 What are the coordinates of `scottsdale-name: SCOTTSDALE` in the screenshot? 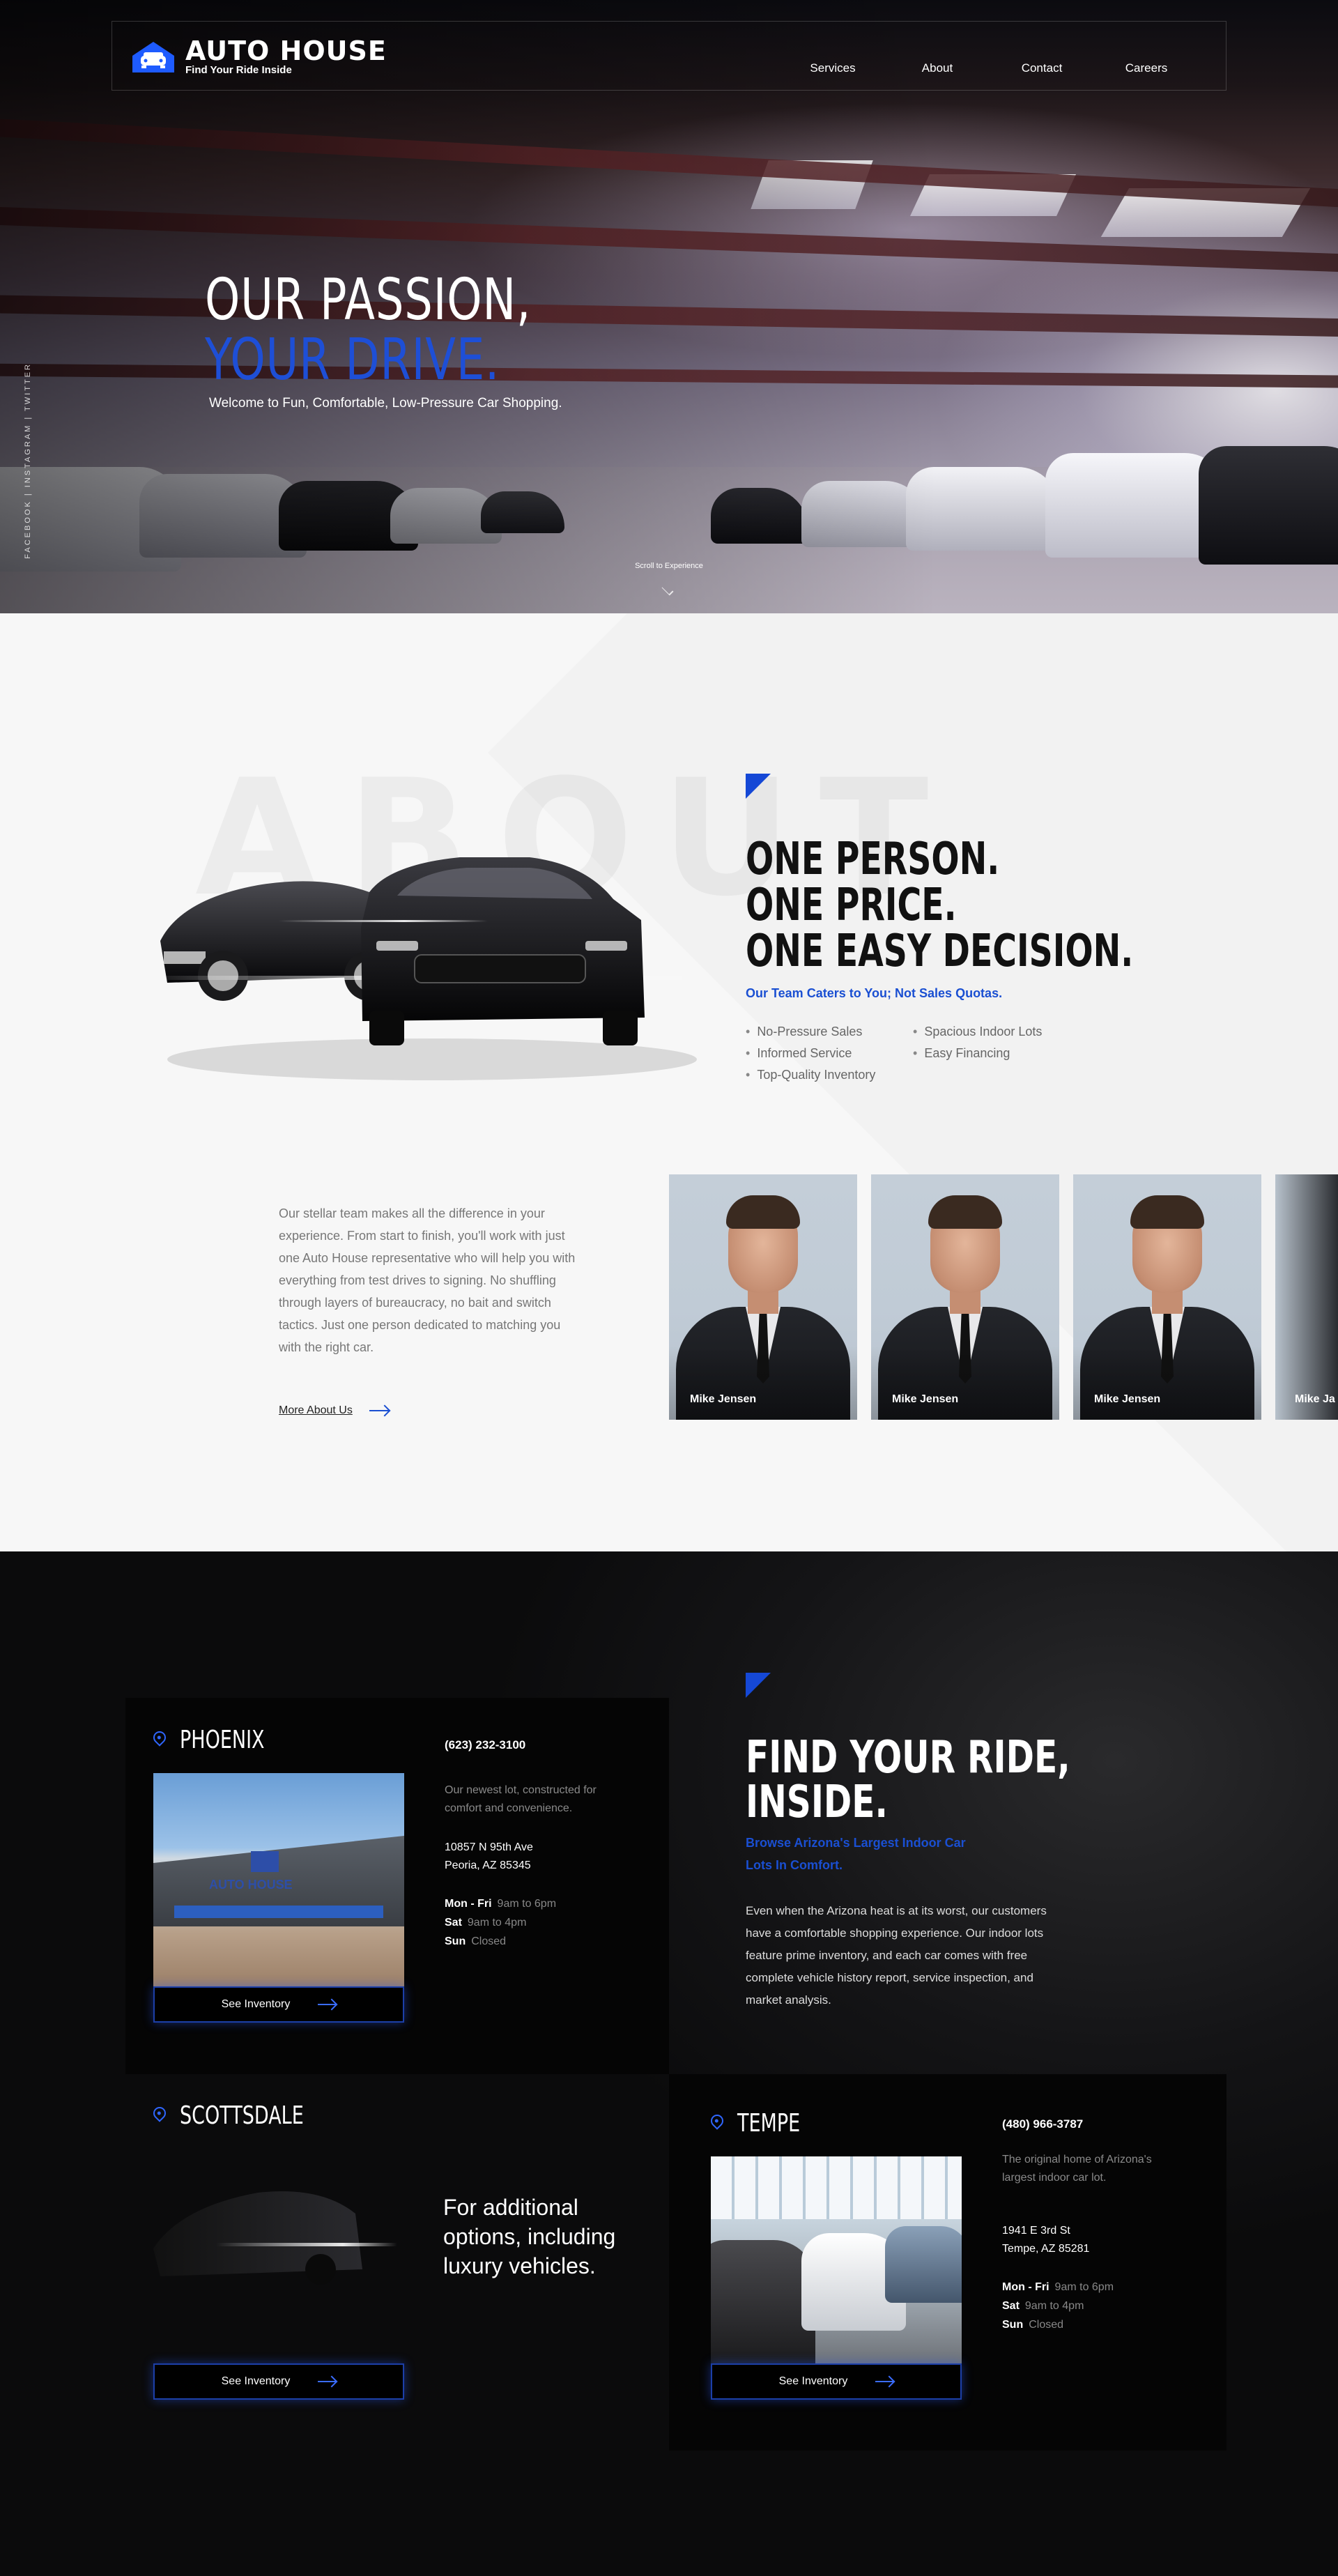 It's located at (242, 2115).